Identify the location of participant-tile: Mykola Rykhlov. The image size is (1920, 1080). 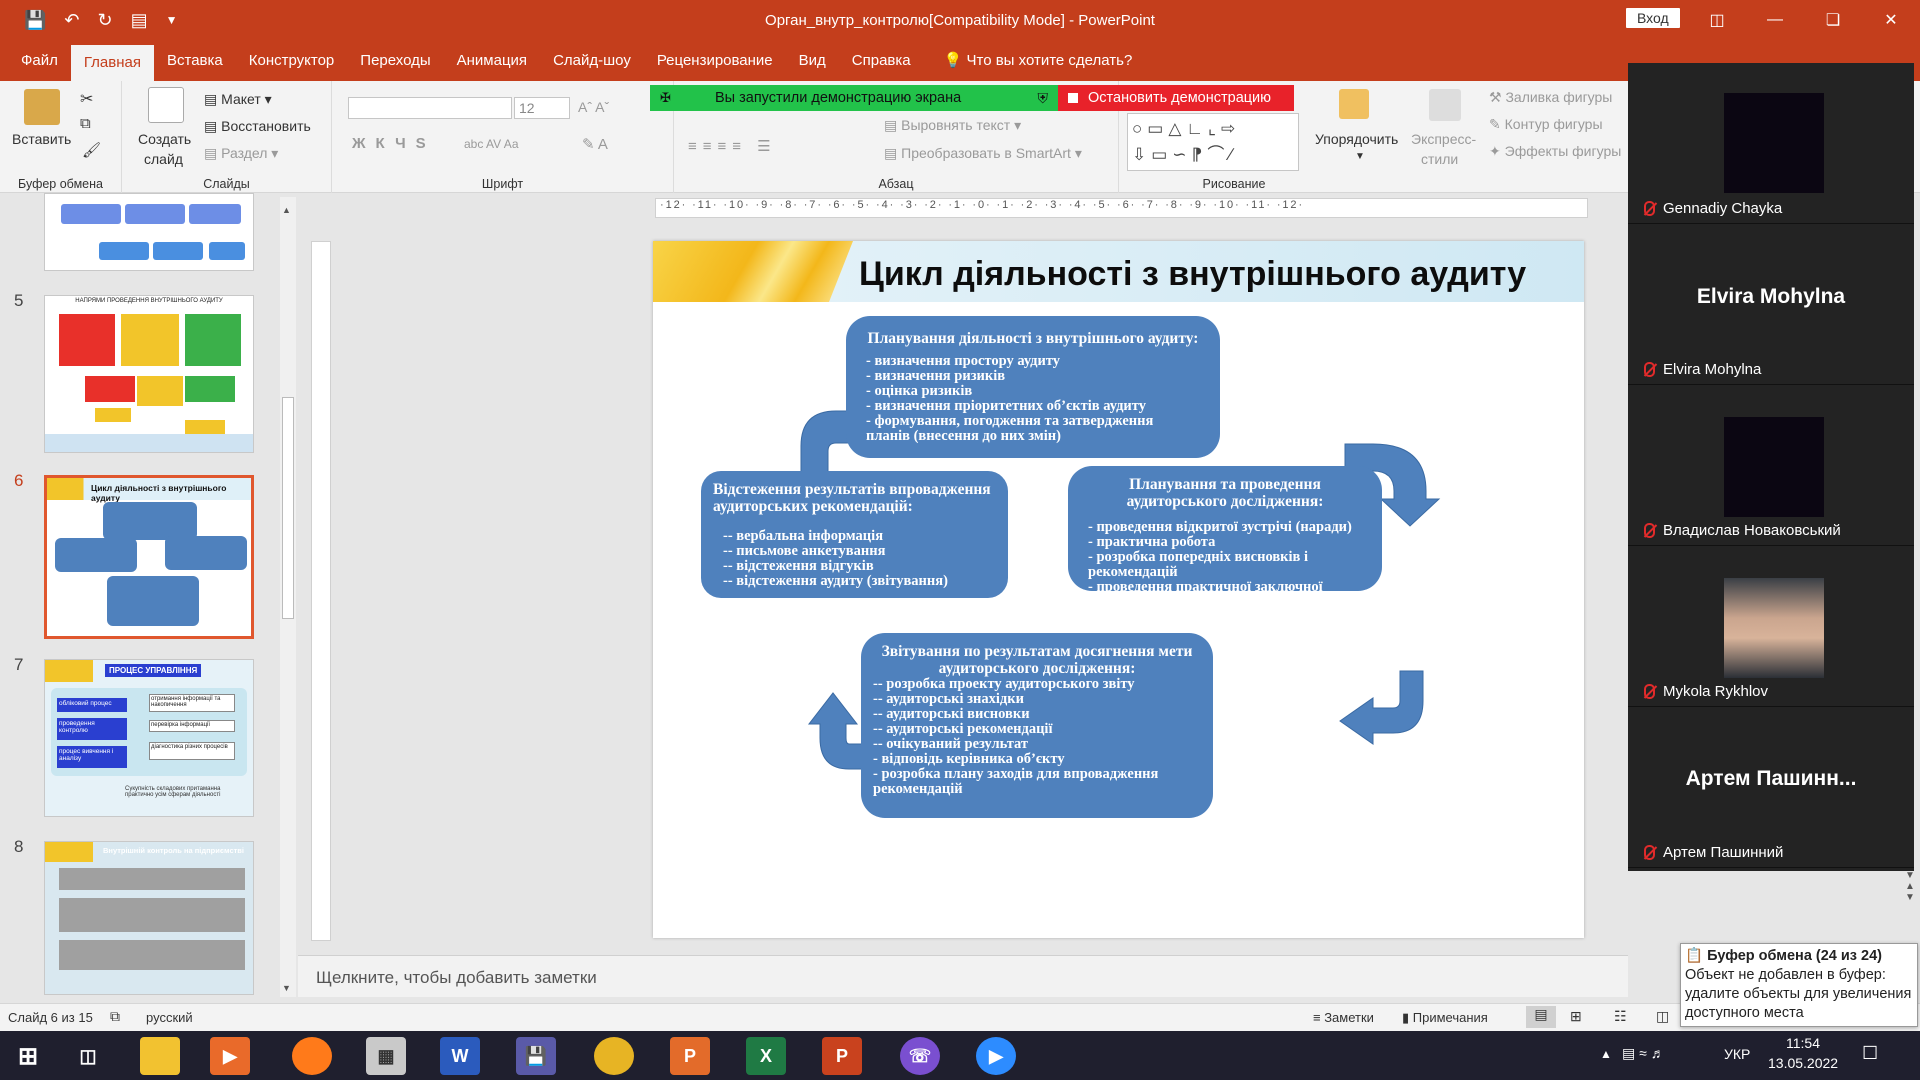
(1771, 626).